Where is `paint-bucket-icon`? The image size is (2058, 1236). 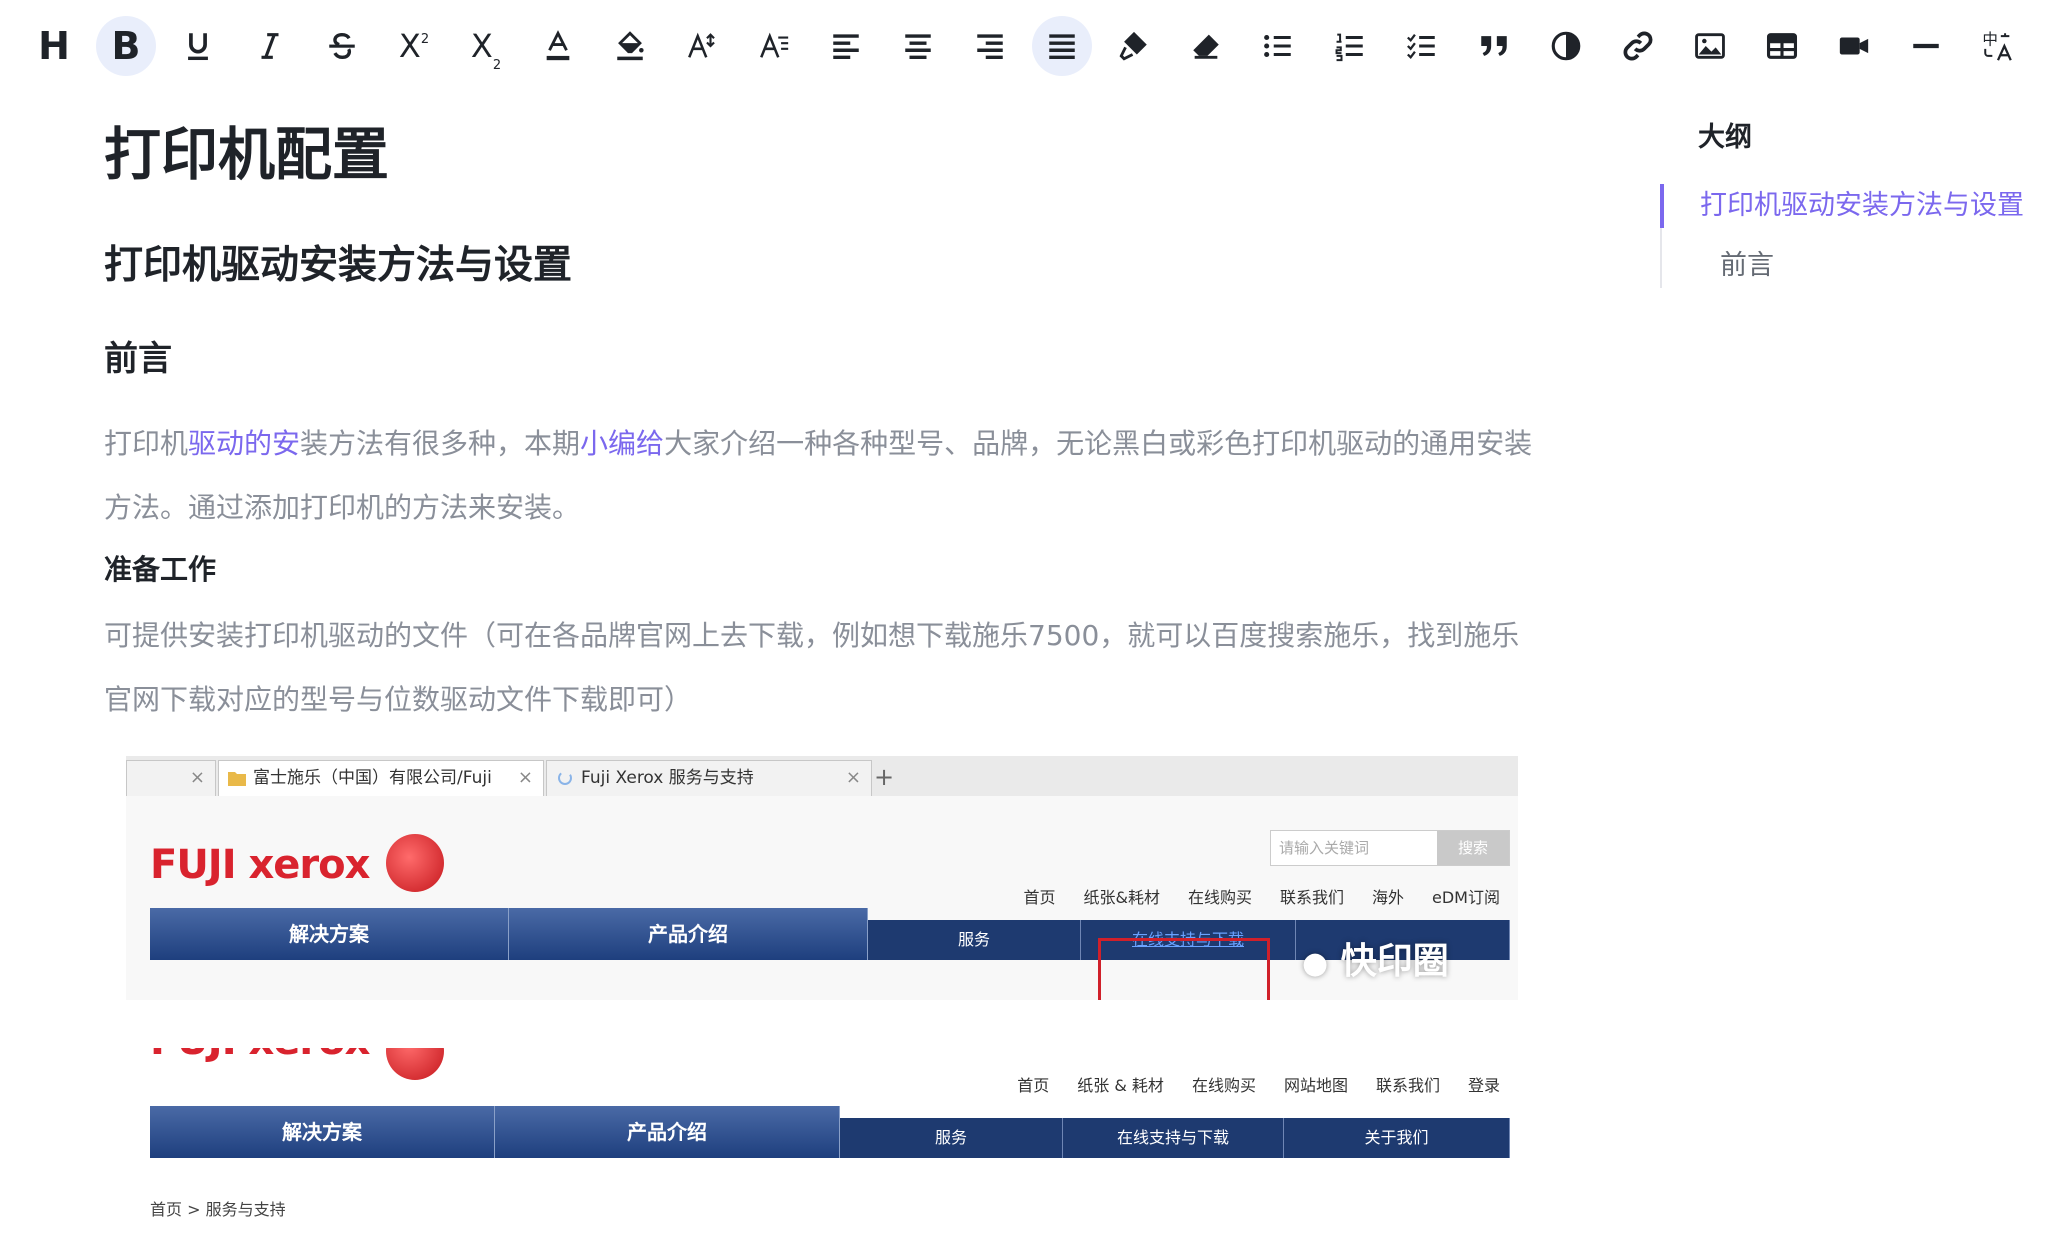 paint-bucket-icon is located at coordinates (630, 46).